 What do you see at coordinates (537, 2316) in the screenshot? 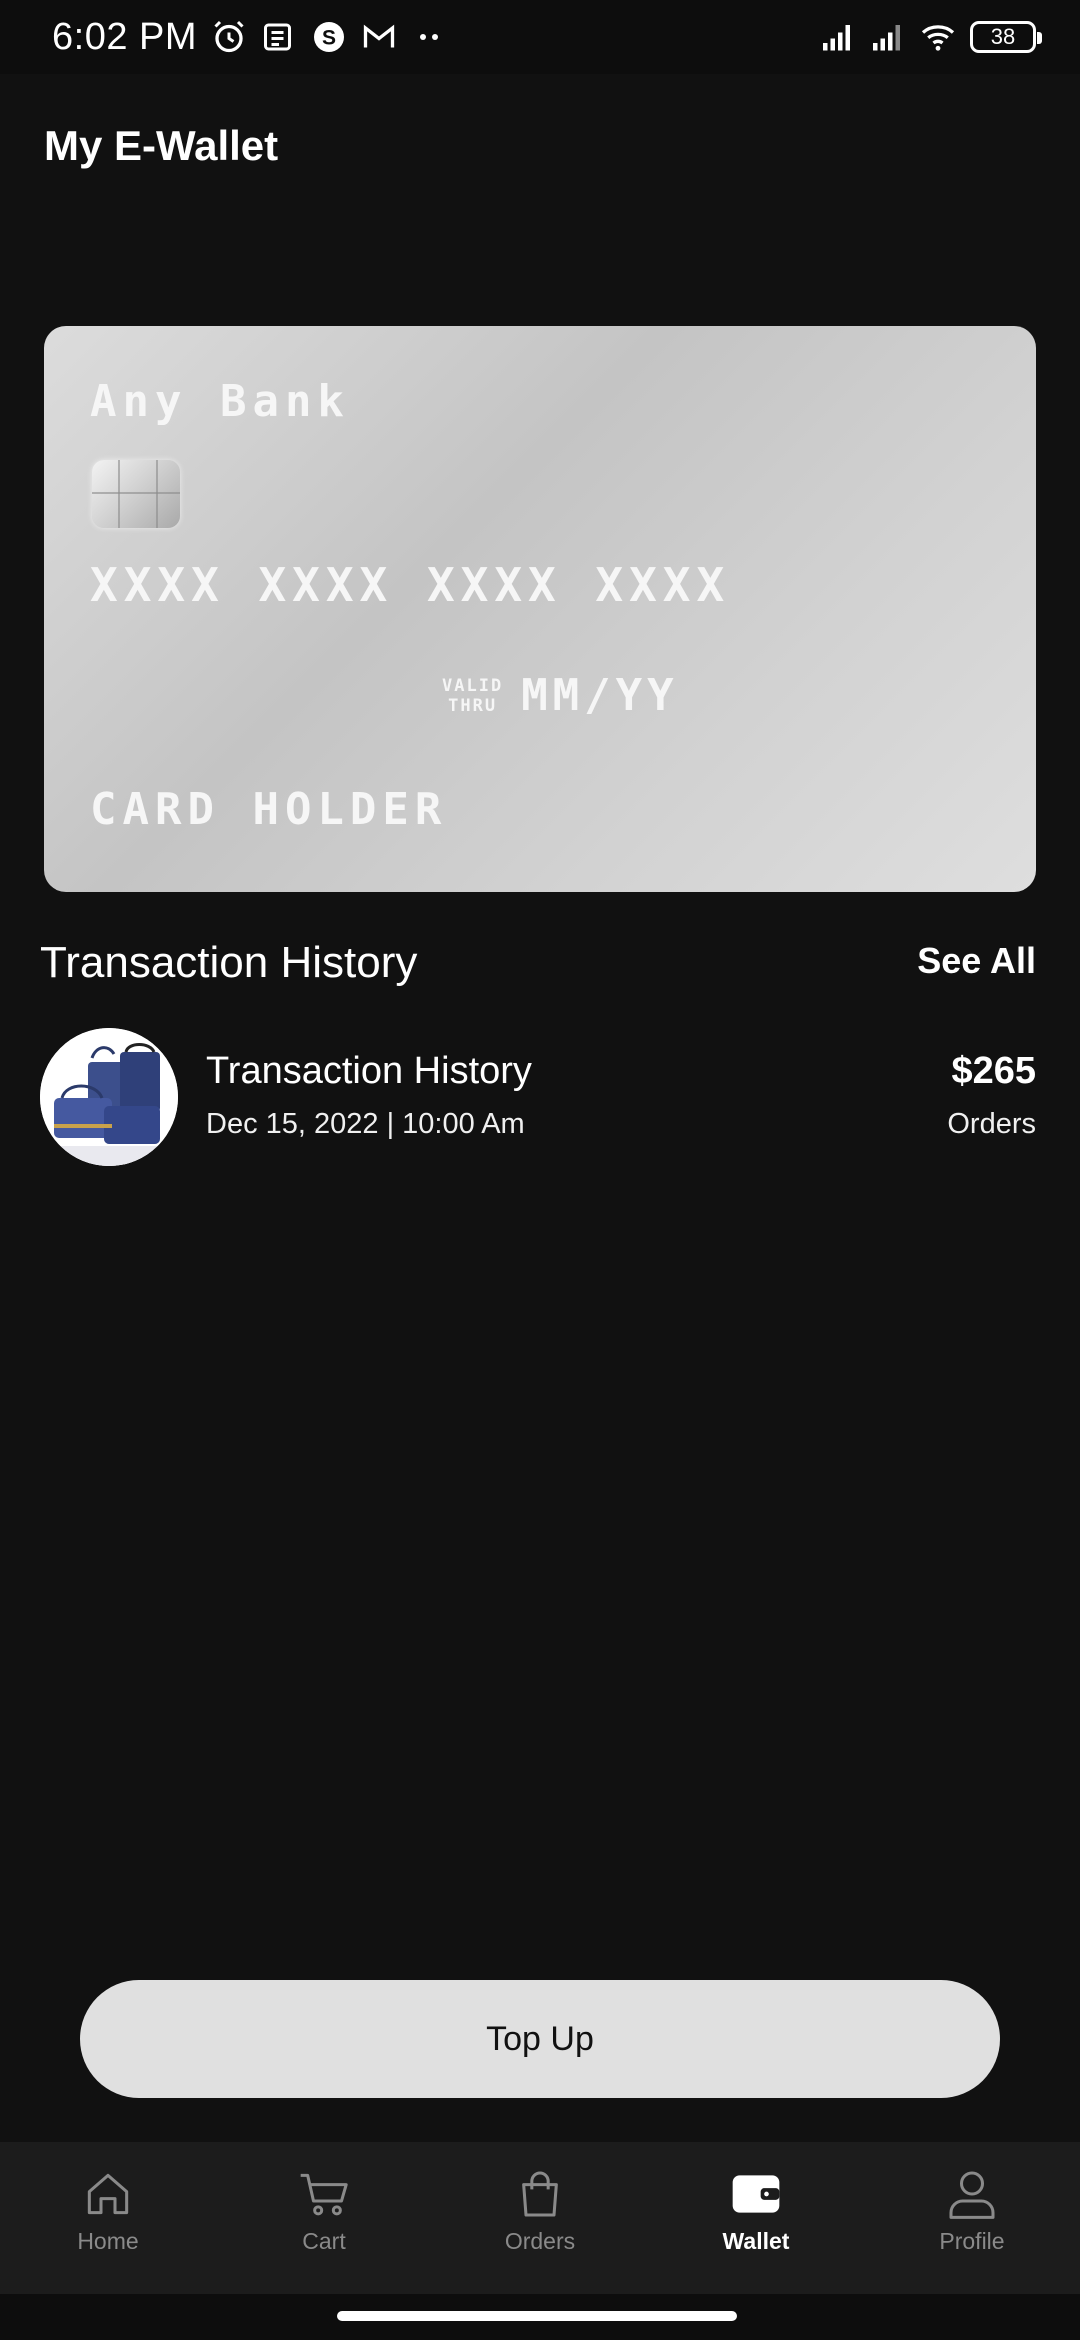
I see `home-indicator` at bounding box center [537, 2316].